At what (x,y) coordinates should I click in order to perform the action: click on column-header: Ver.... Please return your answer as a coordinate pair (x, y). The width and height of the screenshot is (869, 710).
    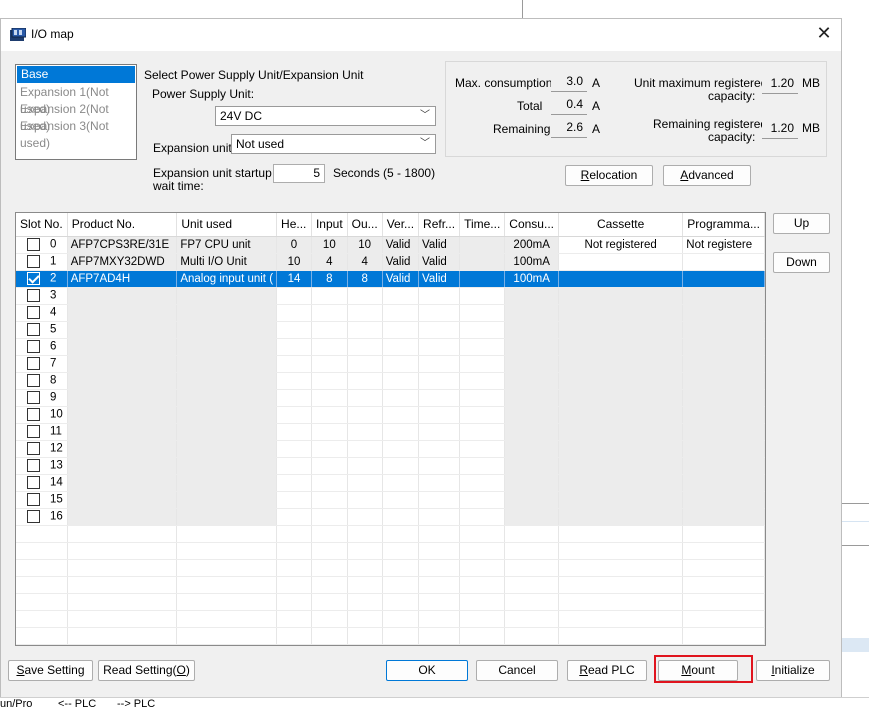
    Looking at the image, I should click on (401, 225).